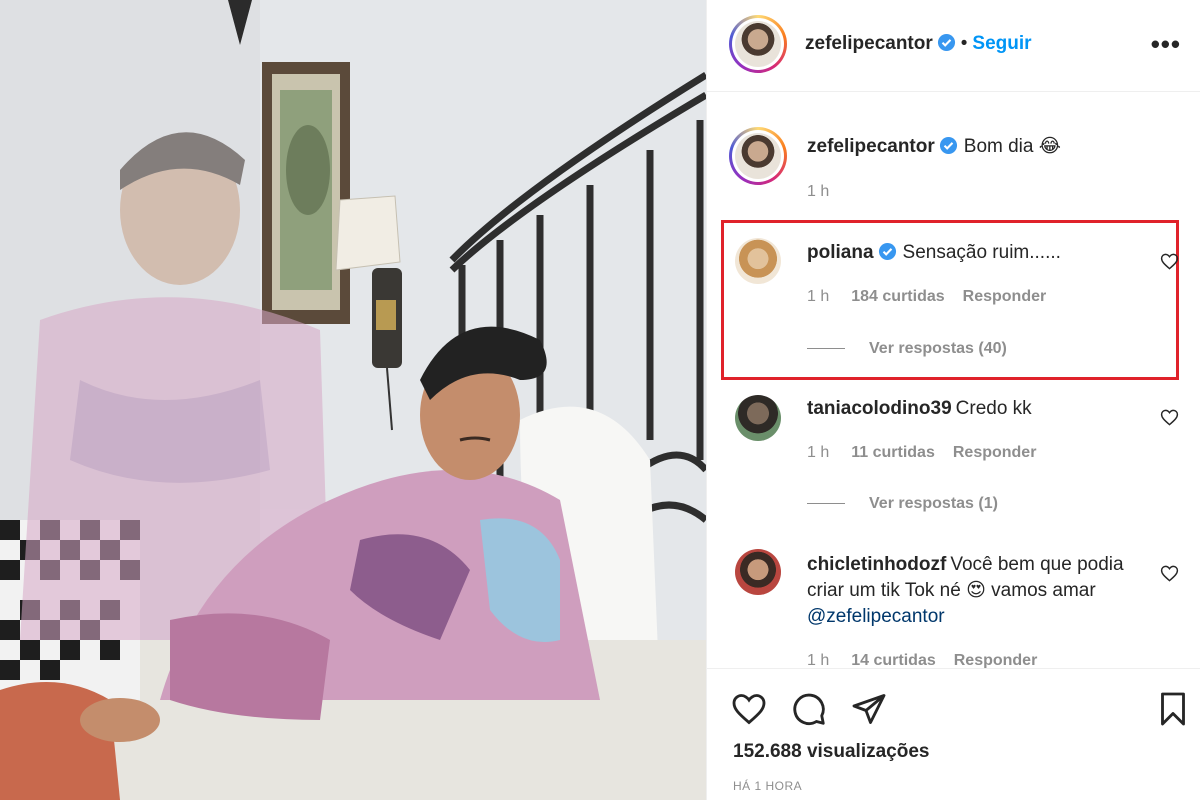 This screenshot has height=800, width=1200. I want to click on caption-time: 1 h, so click(818, 191).